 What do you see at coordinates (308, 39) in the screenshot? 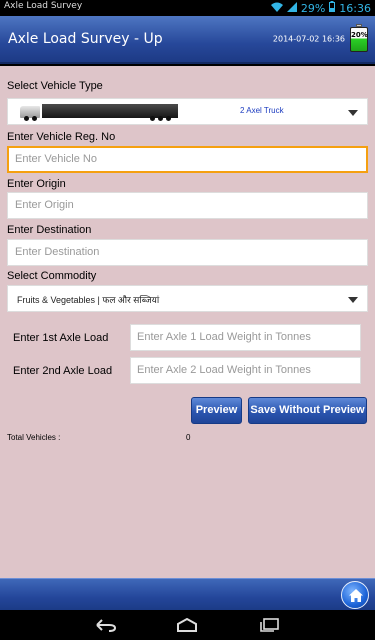
I see `header-datetime: 2014-07-02 16:36` at bounding box center [308, 39].